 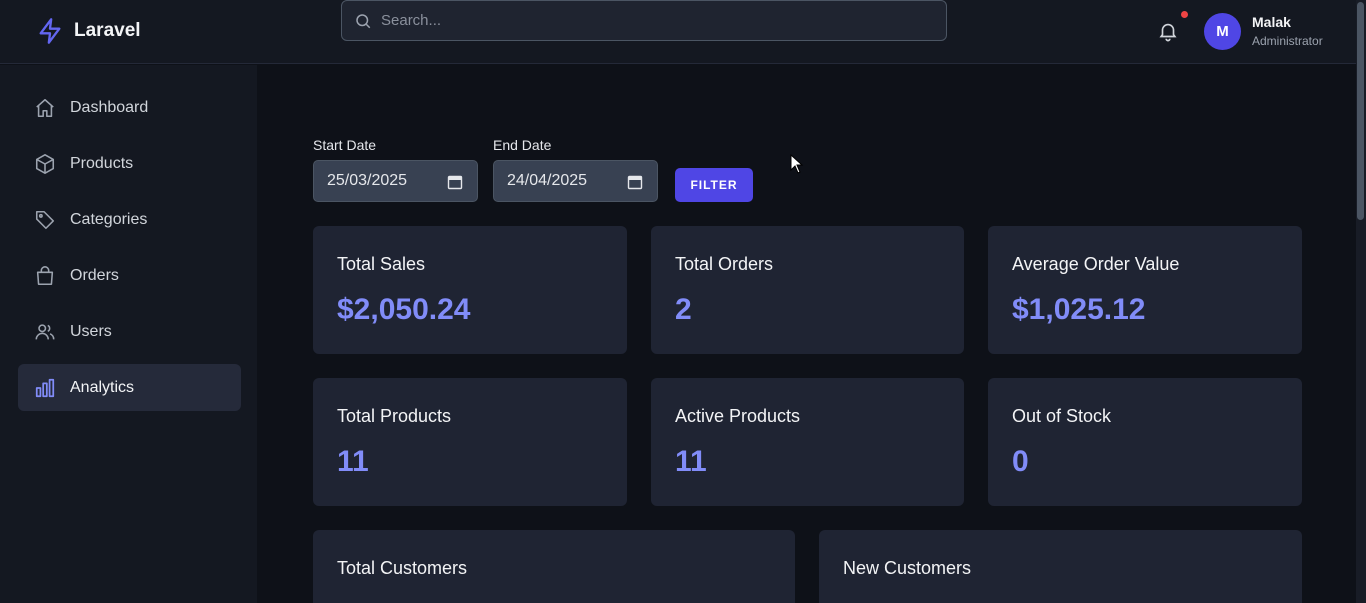 What do you see at coordinates (345, 145) in the screenshot?
I see `start-date-label: Start Date` at bounding box center [345, 145].